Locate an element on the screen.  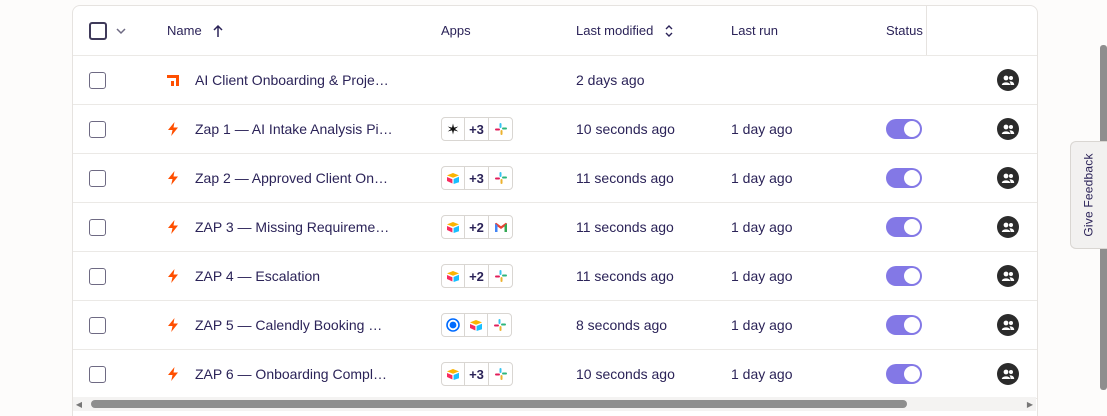
name-column-header: Name is located at coordinates (195, 30).